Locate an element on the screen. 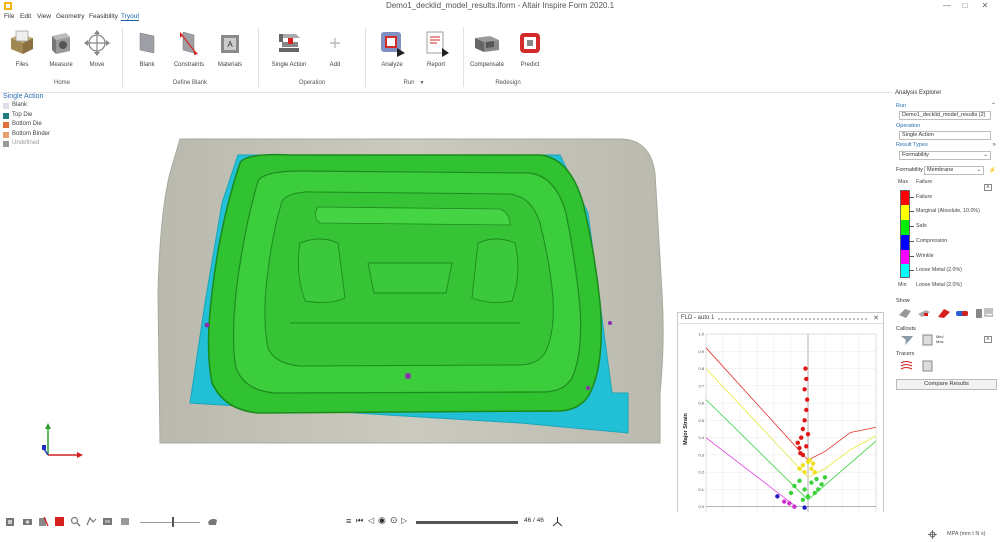 The height and width of the screenshot is (542, 1000). part-legend-item: Bottom Die is located at coordinates (26, 126).